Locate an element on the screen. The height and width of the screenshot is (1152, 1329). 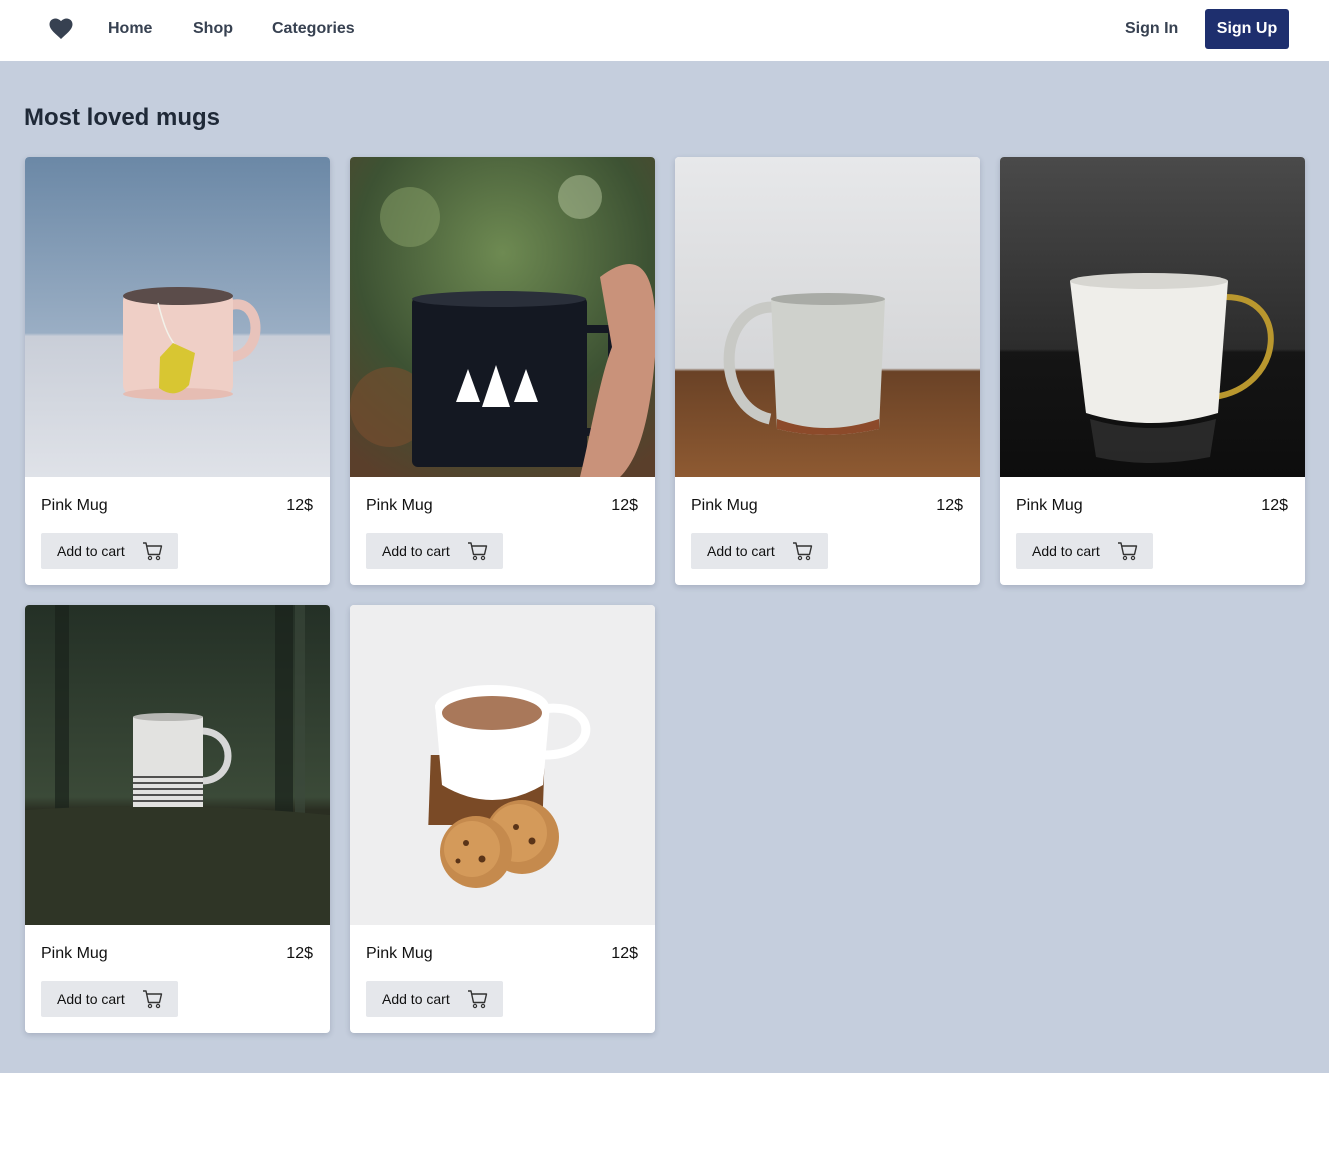
heart-icon is located at coordinates (61, 29).